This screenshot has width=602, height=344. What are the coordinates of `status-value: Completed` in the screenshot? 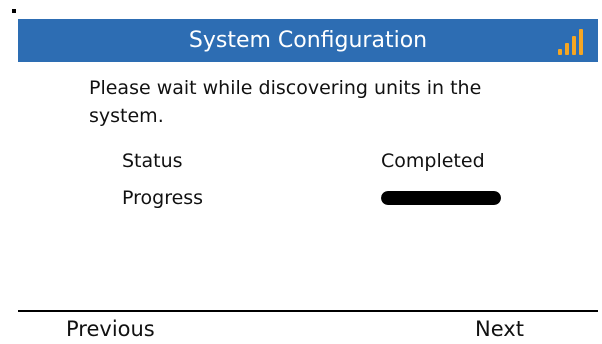 It's located at (433, 161).